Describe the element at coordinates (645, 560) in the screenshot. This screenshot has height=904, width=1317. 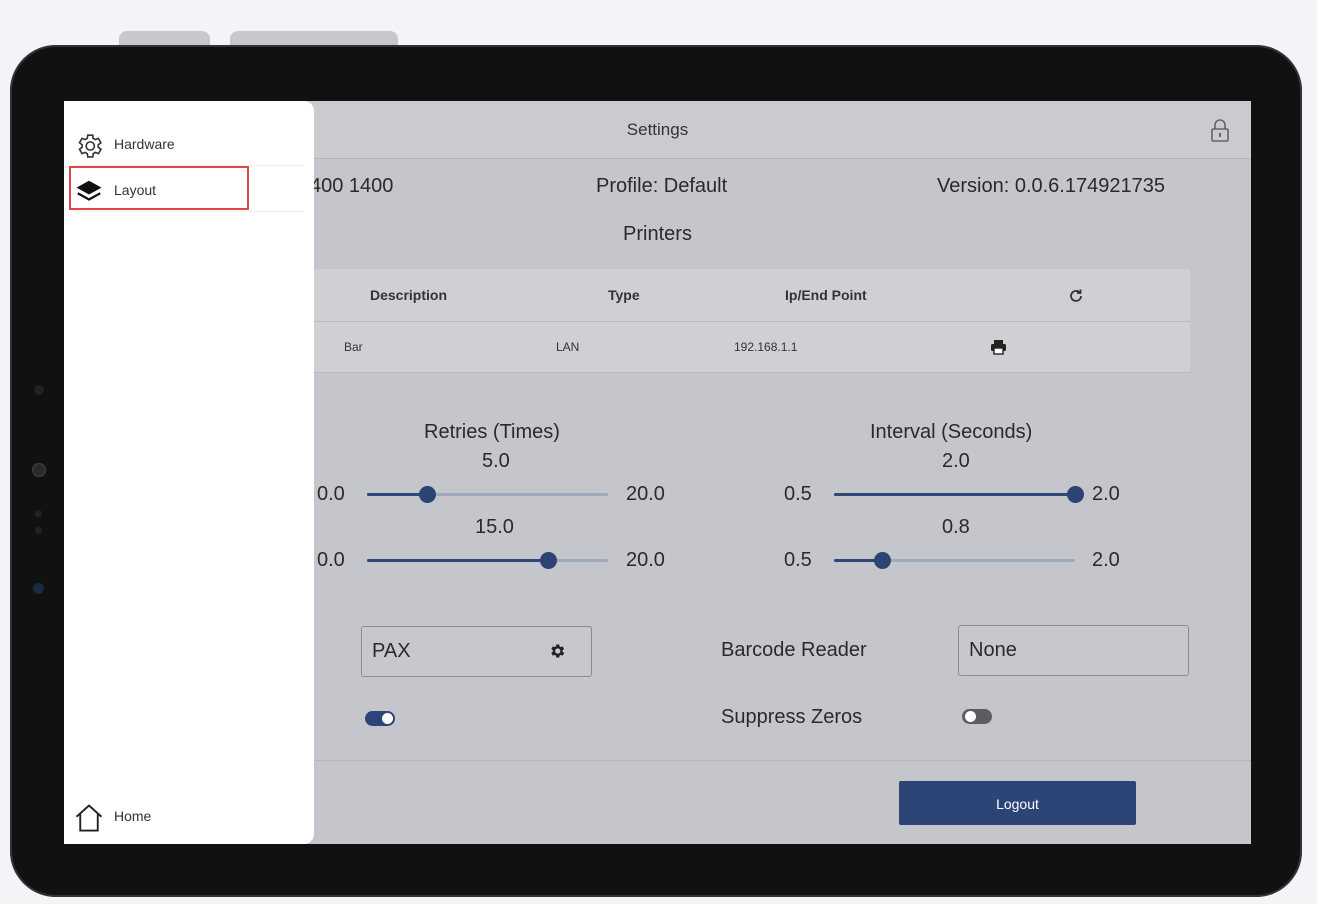
I see `retries-slider2-max: 20.0` at that location.